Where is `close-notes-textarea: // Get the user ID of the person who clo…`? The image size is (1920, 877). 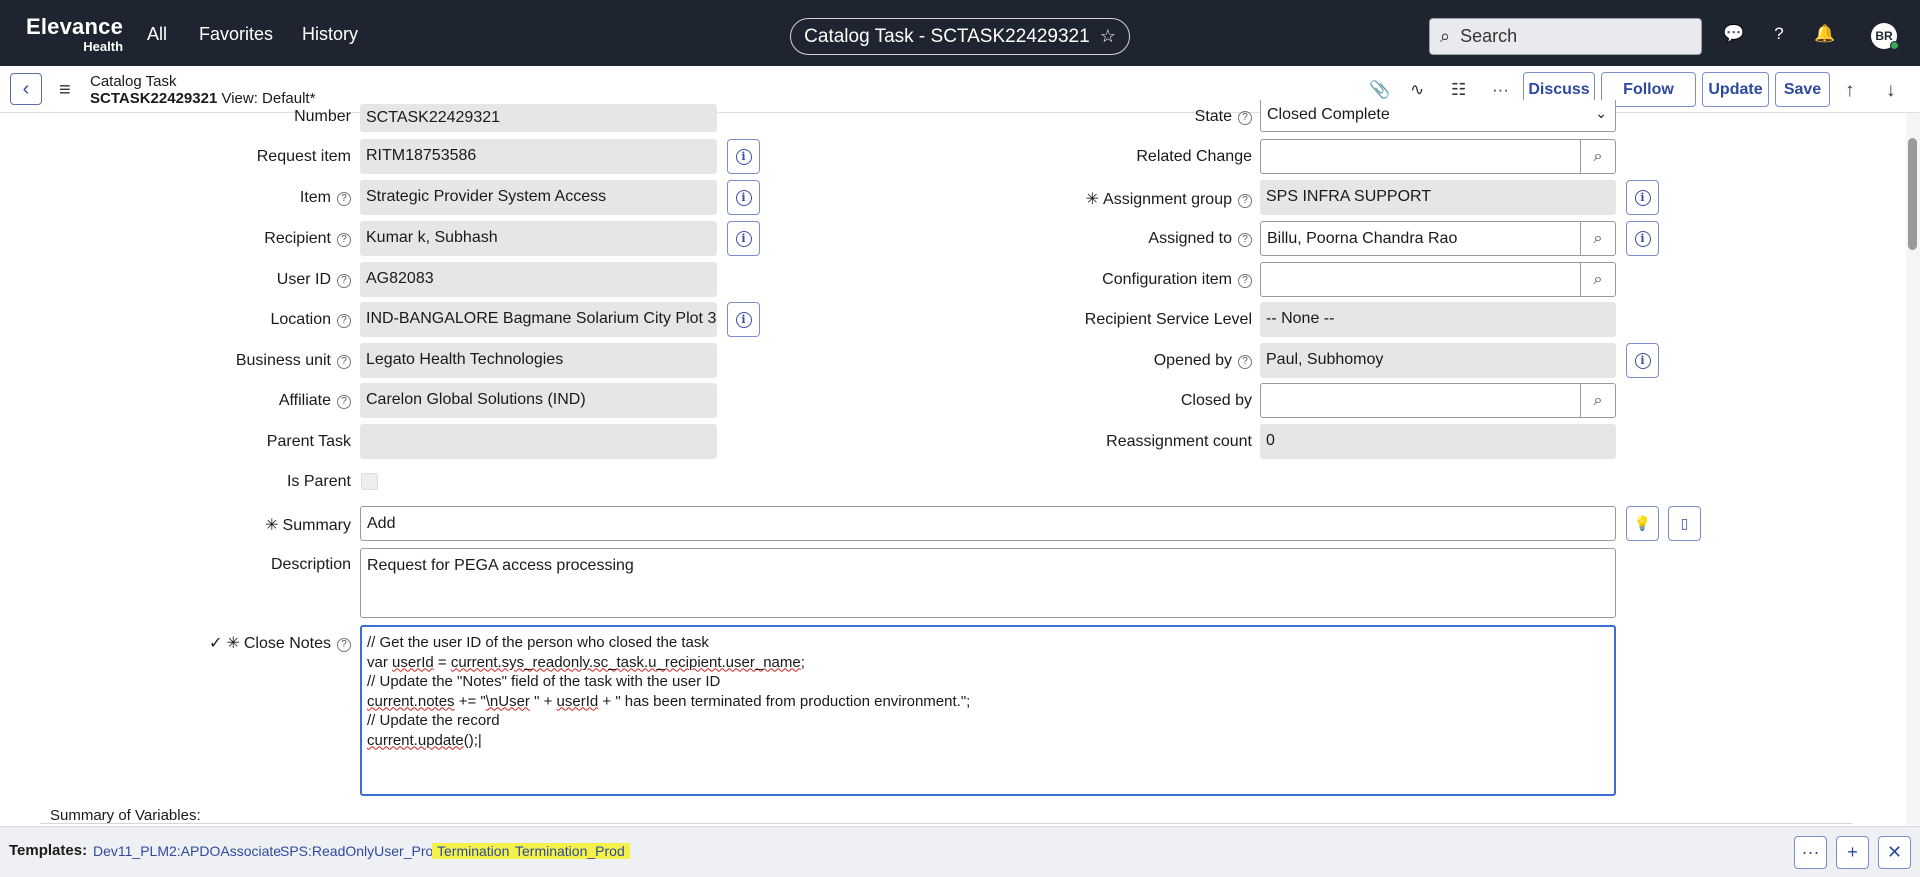 close-notes-textarea: // Get the user ID of the person who clo… is located at coordinates (988, 710).